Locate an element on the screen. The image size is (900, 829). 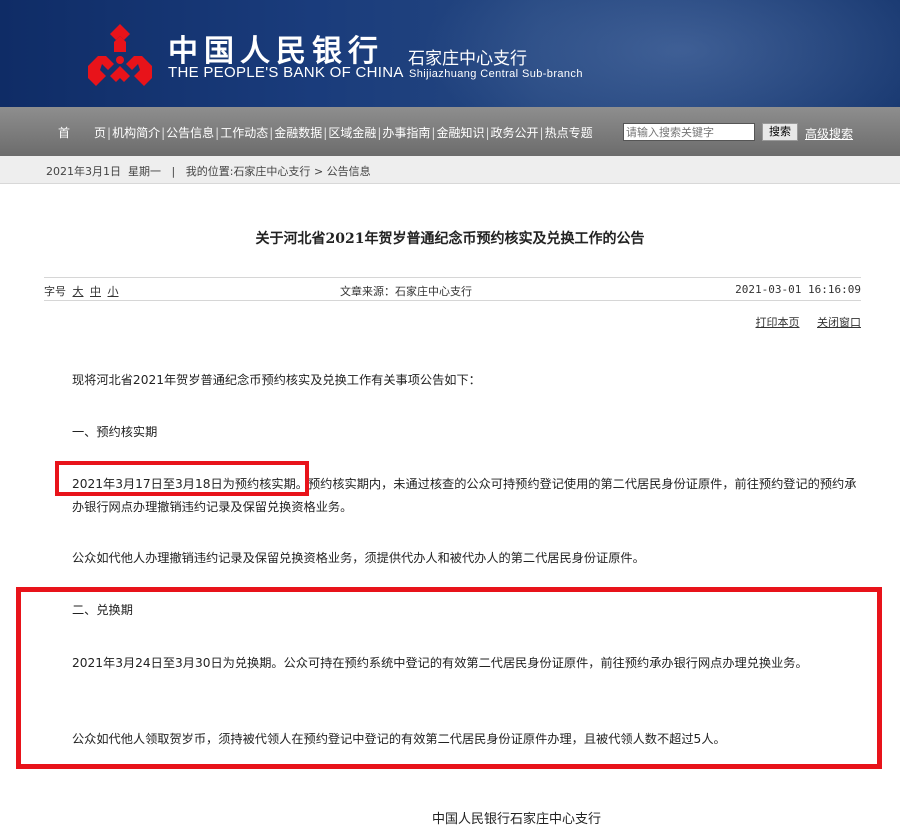
breadcrumb-link-home: 石家庄中心支行 is located at coordinates (271, 171).